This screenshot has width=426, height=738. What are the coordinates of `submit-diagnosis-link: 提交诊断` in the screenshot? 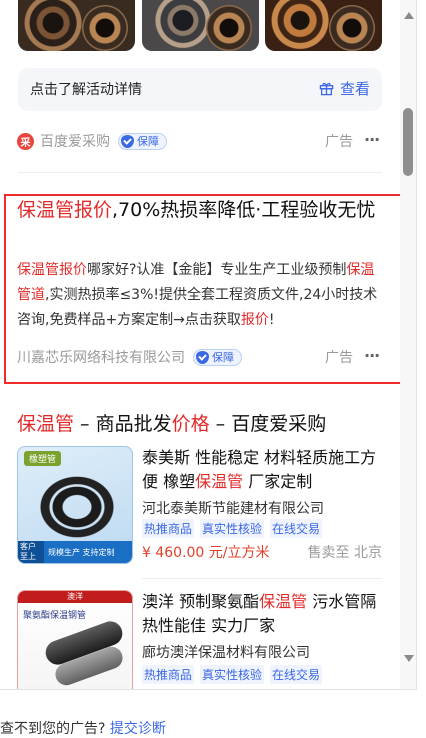 It's located at (138, 729).